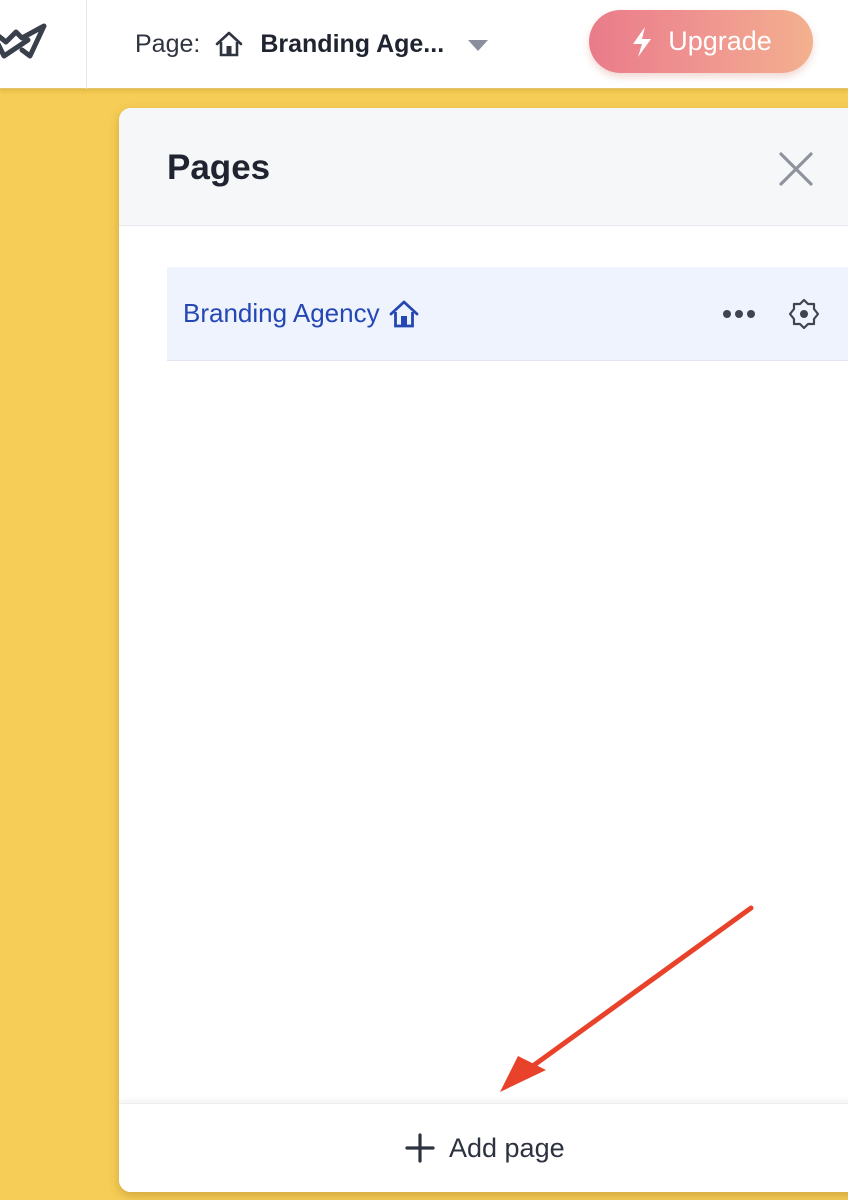 Image resolution: width=848 pixels, height=1200 pixels. Describe the element at coordinates (796, 169) in the screenshot. I see `close-icon` at that location.